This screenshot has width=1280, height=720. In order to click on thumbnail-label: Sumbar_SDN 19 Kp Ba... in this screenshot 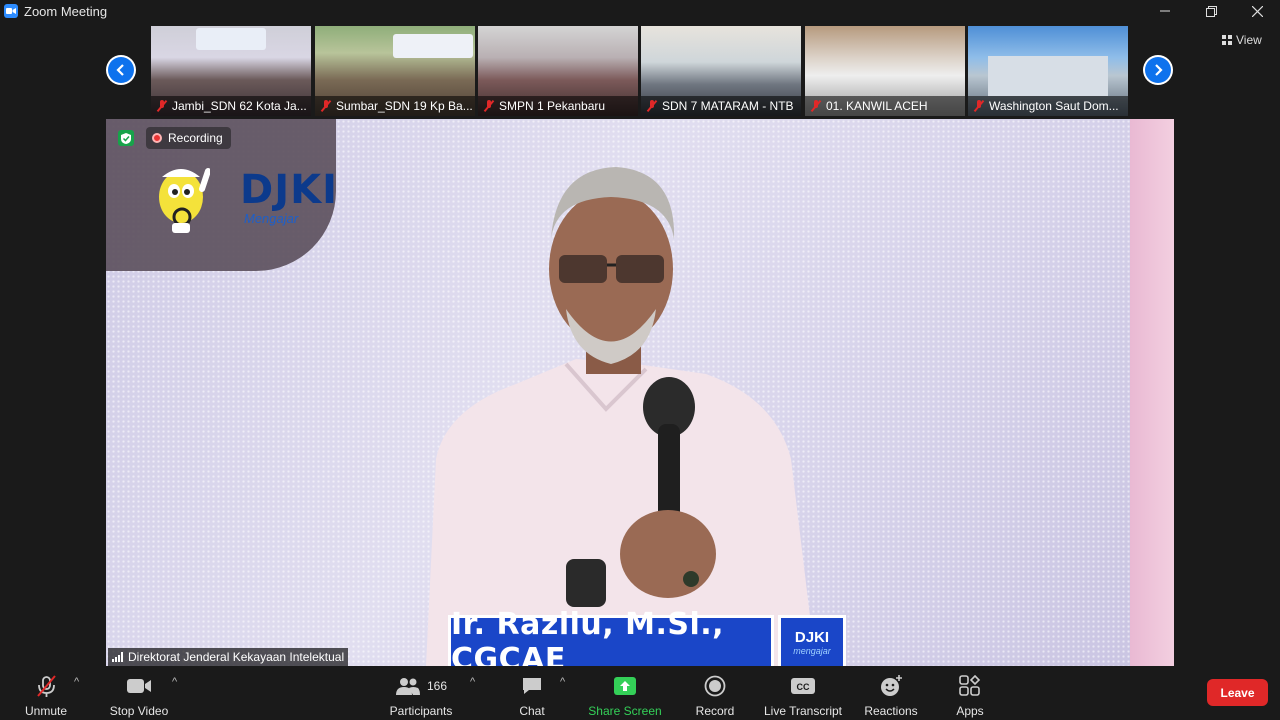, I will do `click(404, 106)`.